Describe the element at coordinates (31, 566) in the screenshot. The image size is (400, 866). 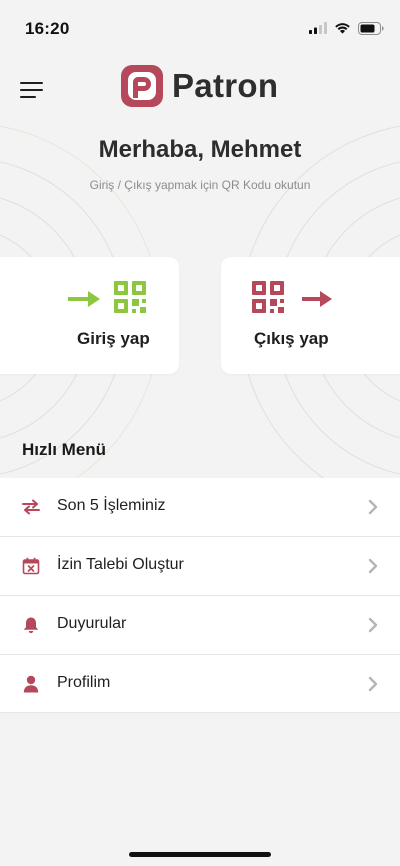
I see `calendar-x-icon` at that location.